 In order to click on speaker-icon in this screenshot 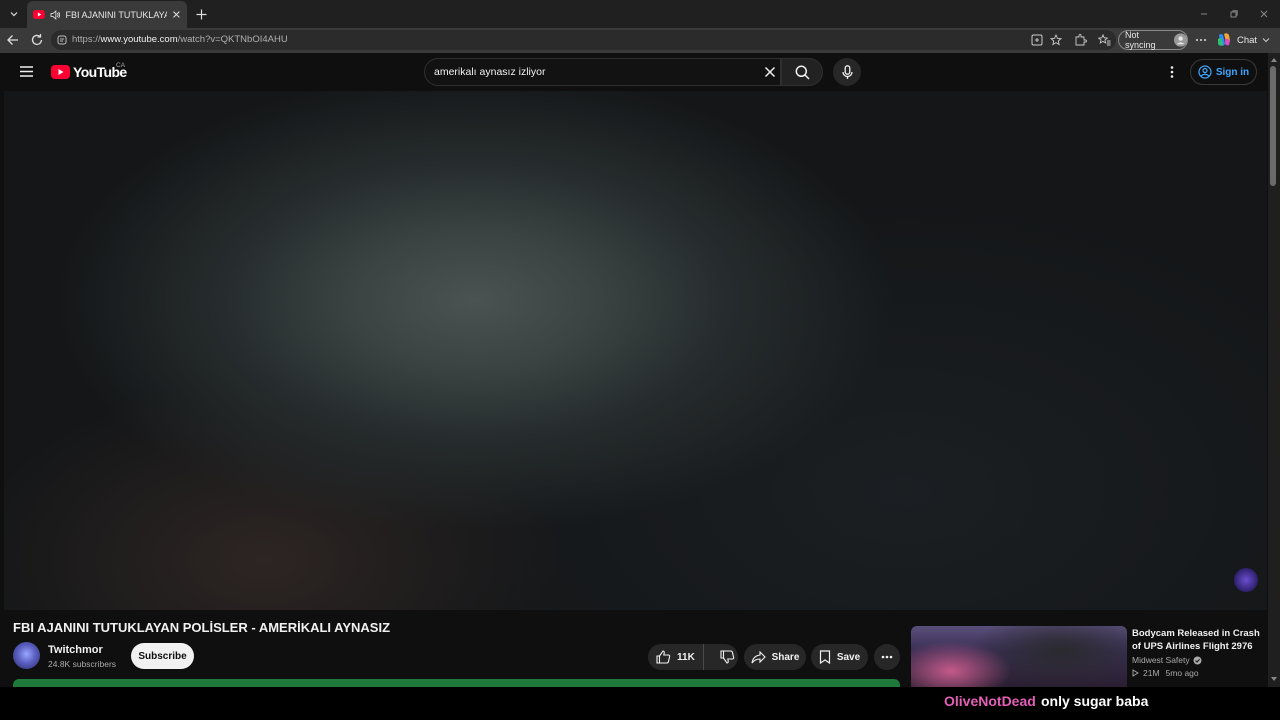, I will do `click(55, 14)`.